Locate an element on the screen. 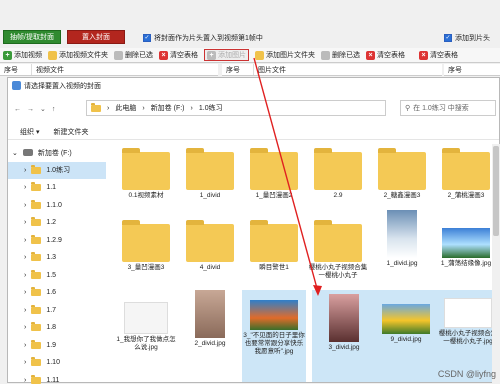 This screenshot has width=500, height=384. file-name: 2.9 is located at coordinates (338, 196).